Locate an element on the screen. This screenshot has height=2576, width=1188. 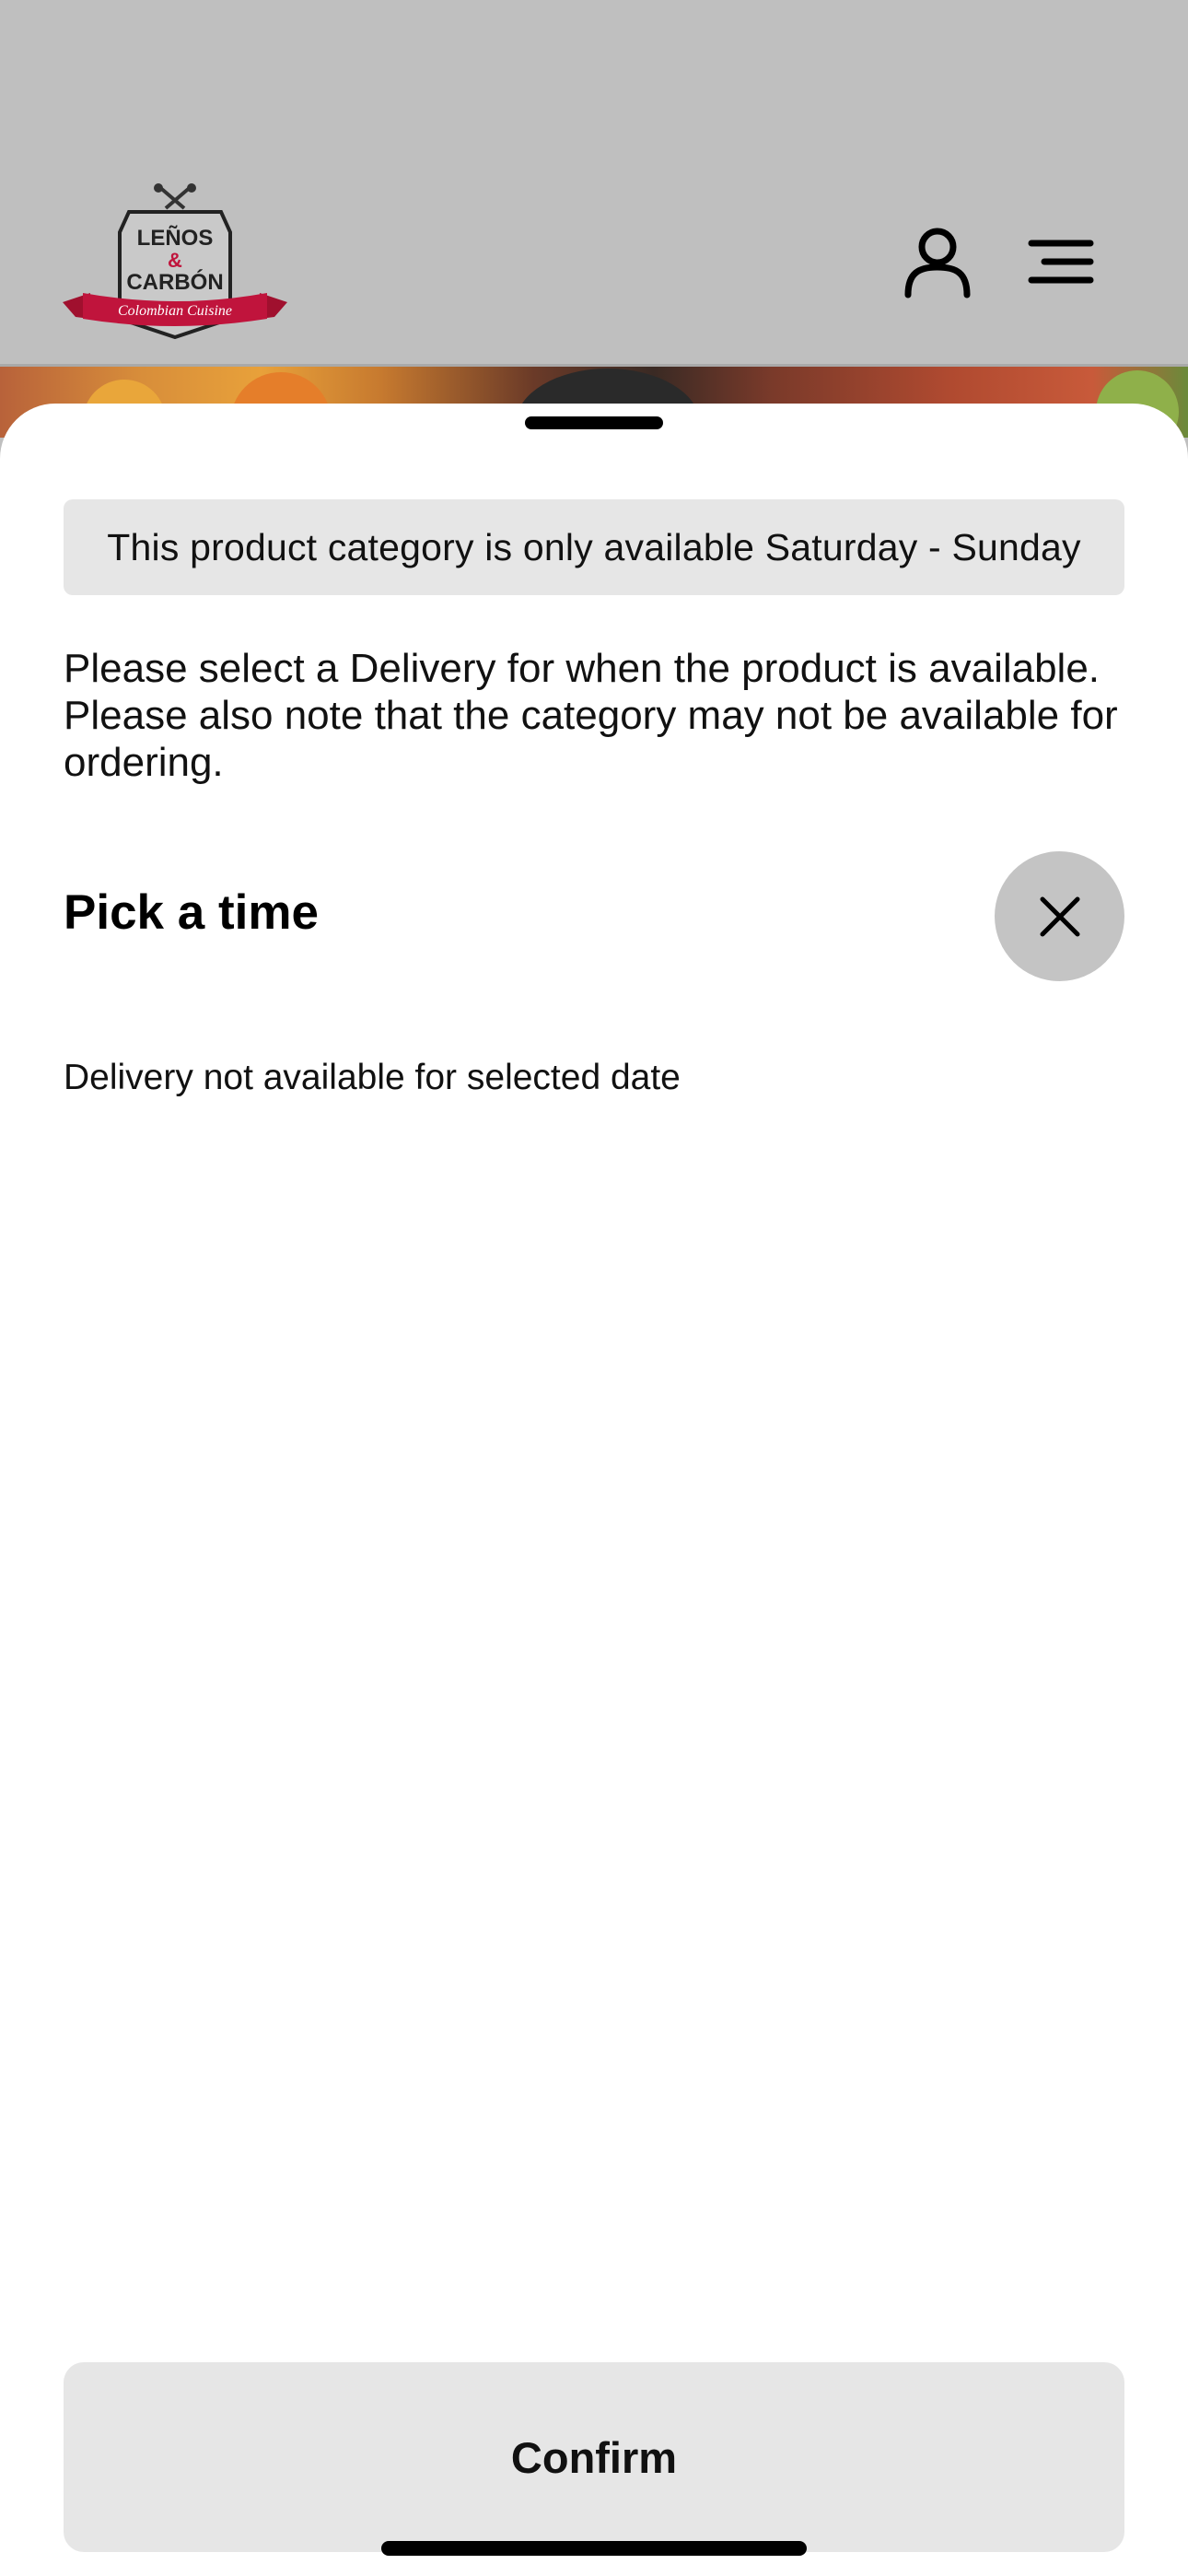
sheet-grabber is located at coordinates (594, 422).